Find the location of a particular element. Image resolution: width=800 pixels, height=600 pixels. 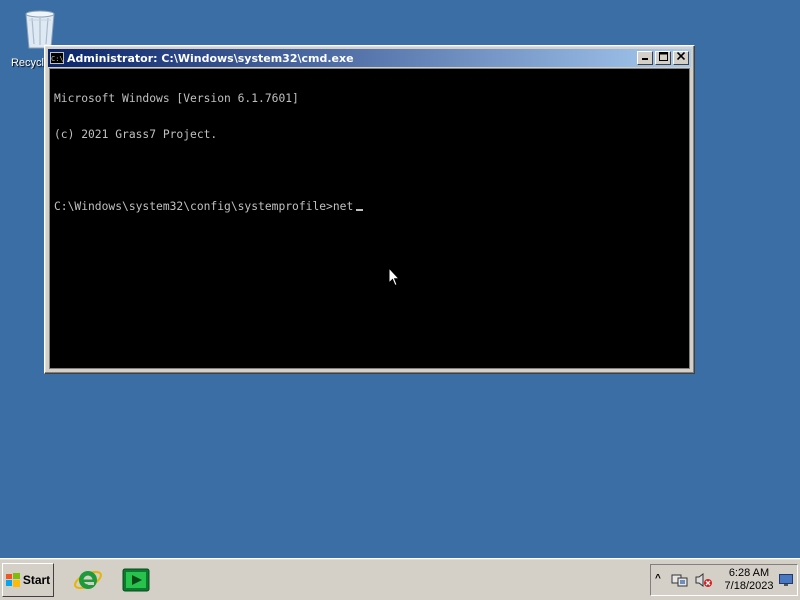

quick-launch-internet-explorer is located at coordinates (88, 580).